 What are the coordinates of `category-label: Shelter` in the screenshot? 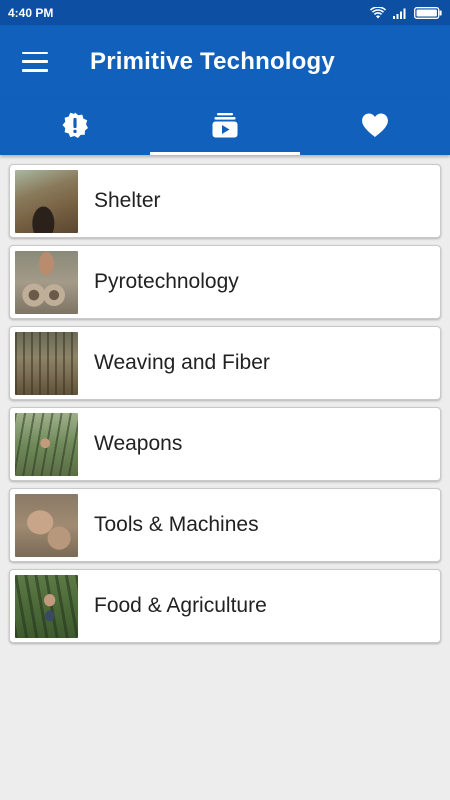 It's located at (127, 200).